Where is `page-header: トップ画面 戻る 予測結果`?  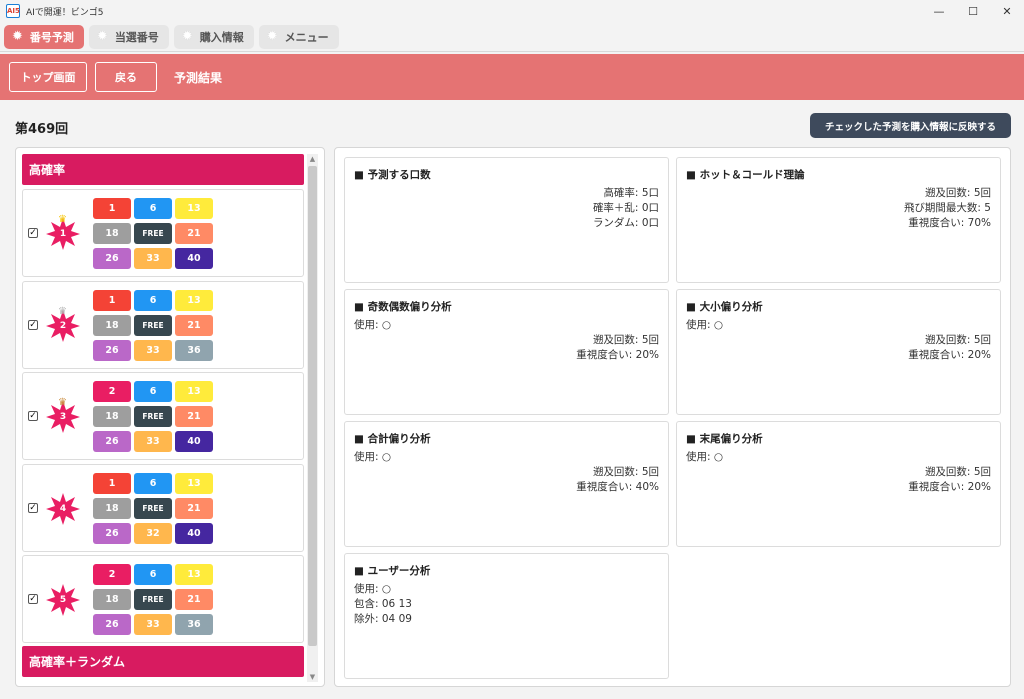
page-header: トップ画面 戻る 予測結果 is located at coordinates (512, 77).